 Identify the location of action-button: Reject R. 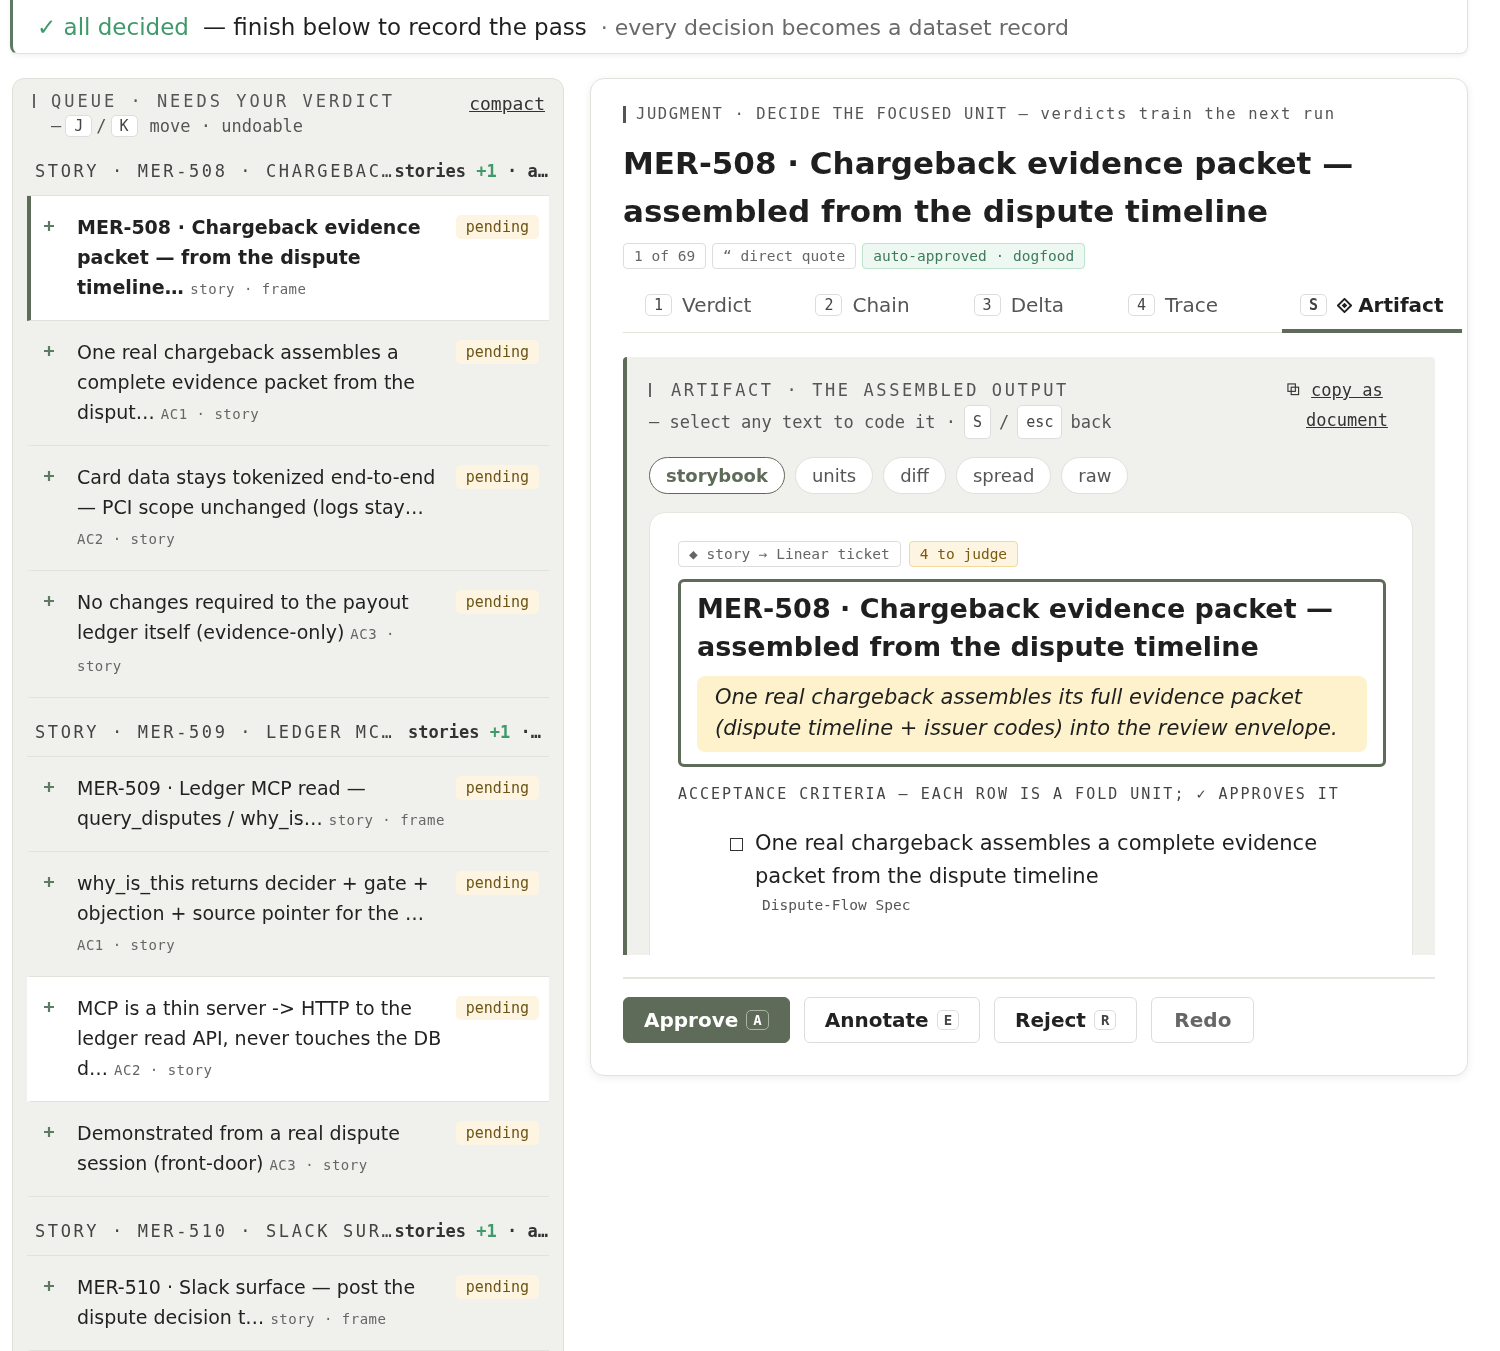
(1066, 1020).